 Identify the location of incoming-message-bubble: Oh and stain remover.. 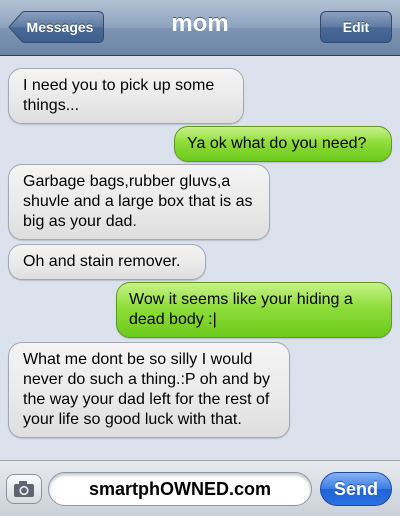
(107, 262).